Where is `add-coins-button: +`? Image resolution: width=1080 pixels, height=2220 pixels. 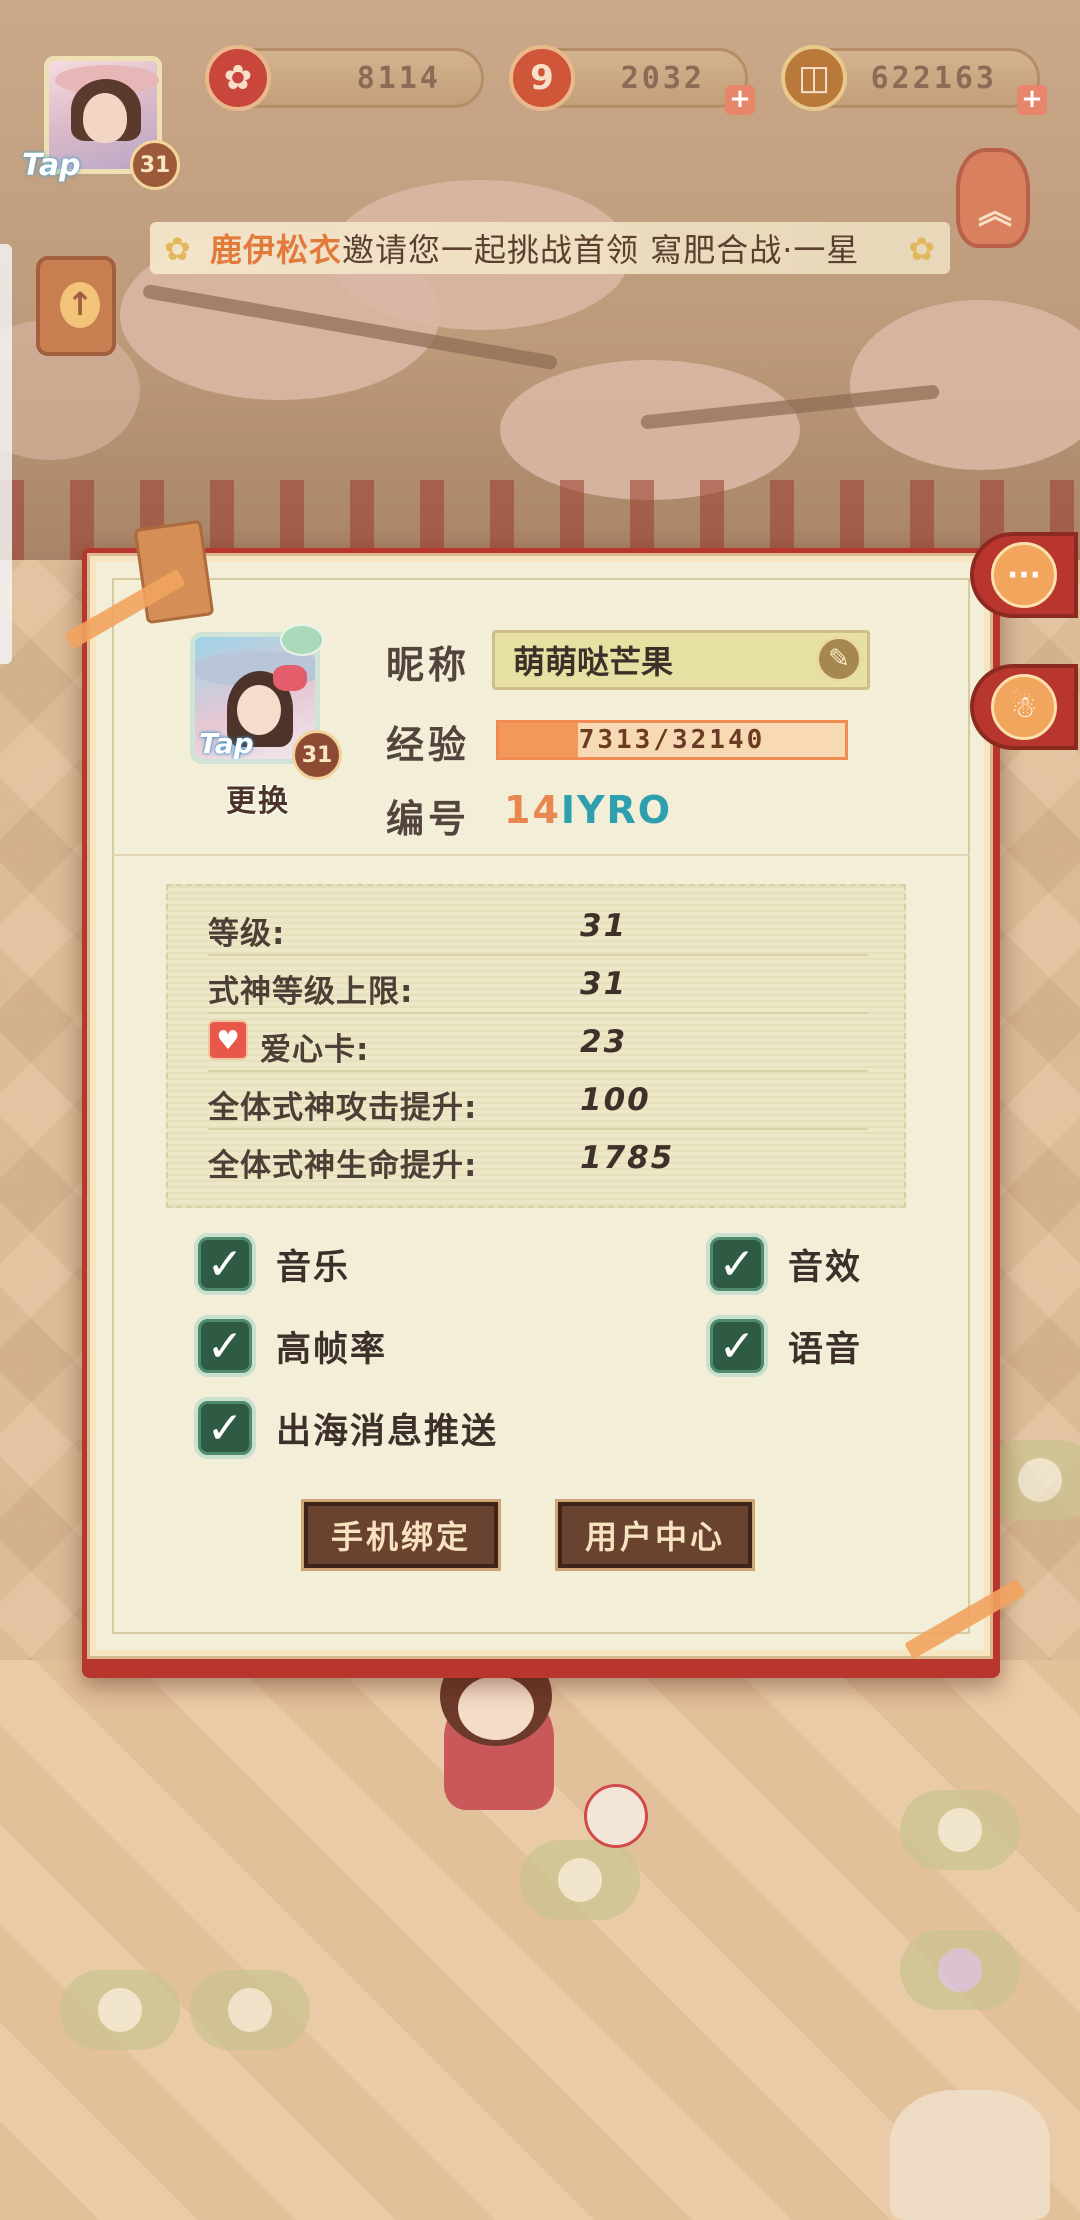
add-coins-button: + is located at coordinates (1032, 100).